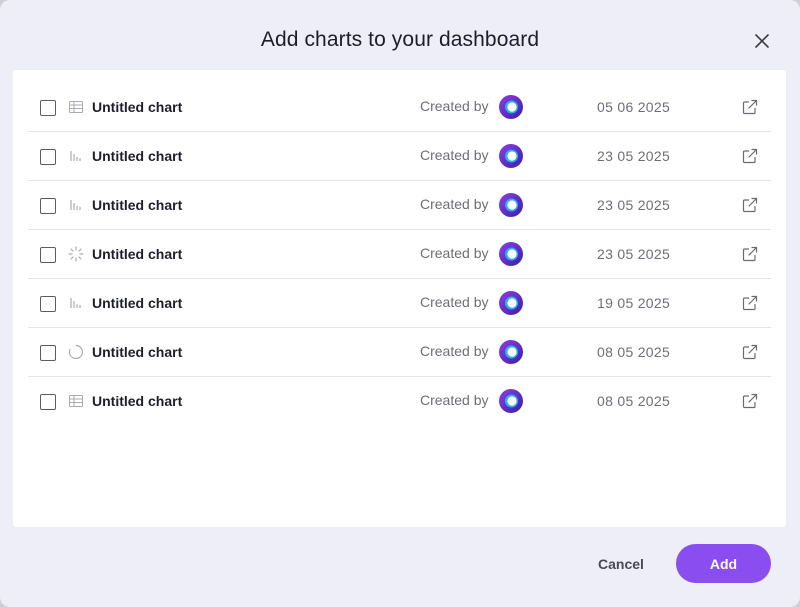 This screenshot has height=607, width=800. Describe the element at coordinates (621, 564) in the screenshot. I see `cancel-button: Cancel` at that location.